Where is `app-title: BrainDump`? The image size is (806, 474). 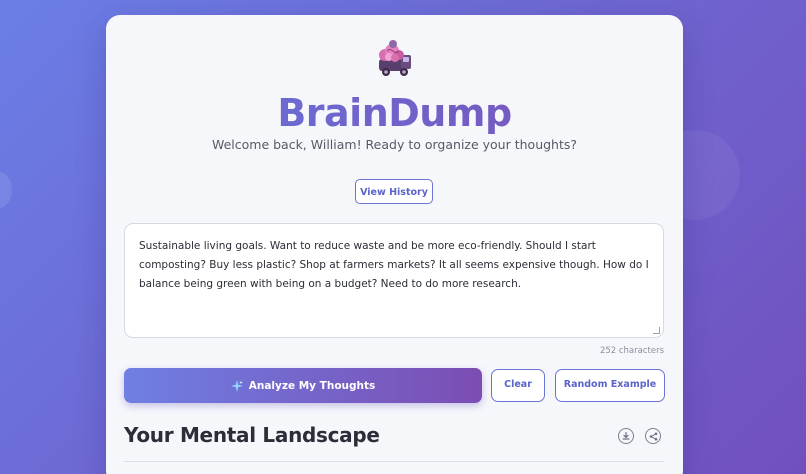 app-title: BrainDump is located at coordinates (394, 113).